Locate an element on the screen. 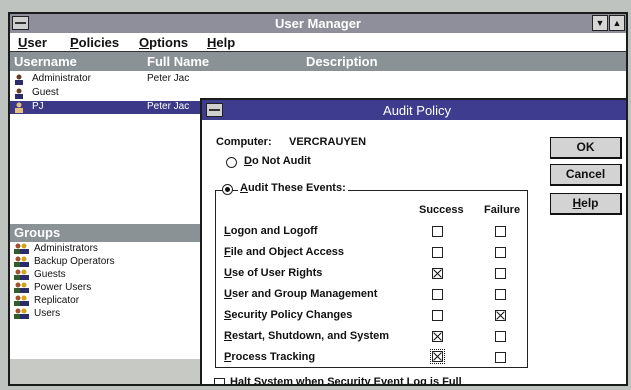 The image size is (631, 390). menu-options: Options is located at coordinates (163, 42).